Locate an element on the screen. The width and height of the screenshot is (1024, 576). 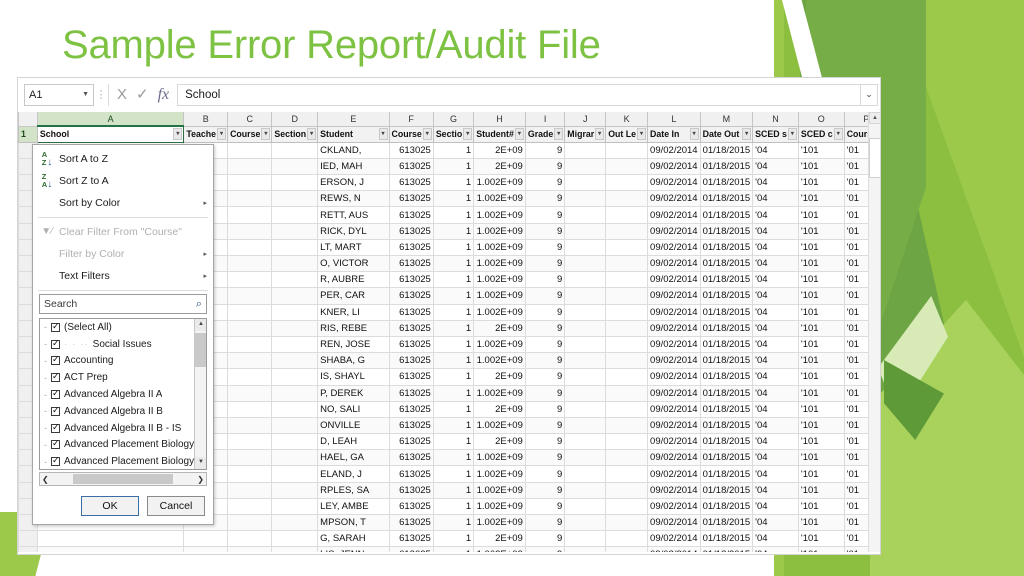
scroll-down-icon: ▼ is located at coordinates (200, 463).